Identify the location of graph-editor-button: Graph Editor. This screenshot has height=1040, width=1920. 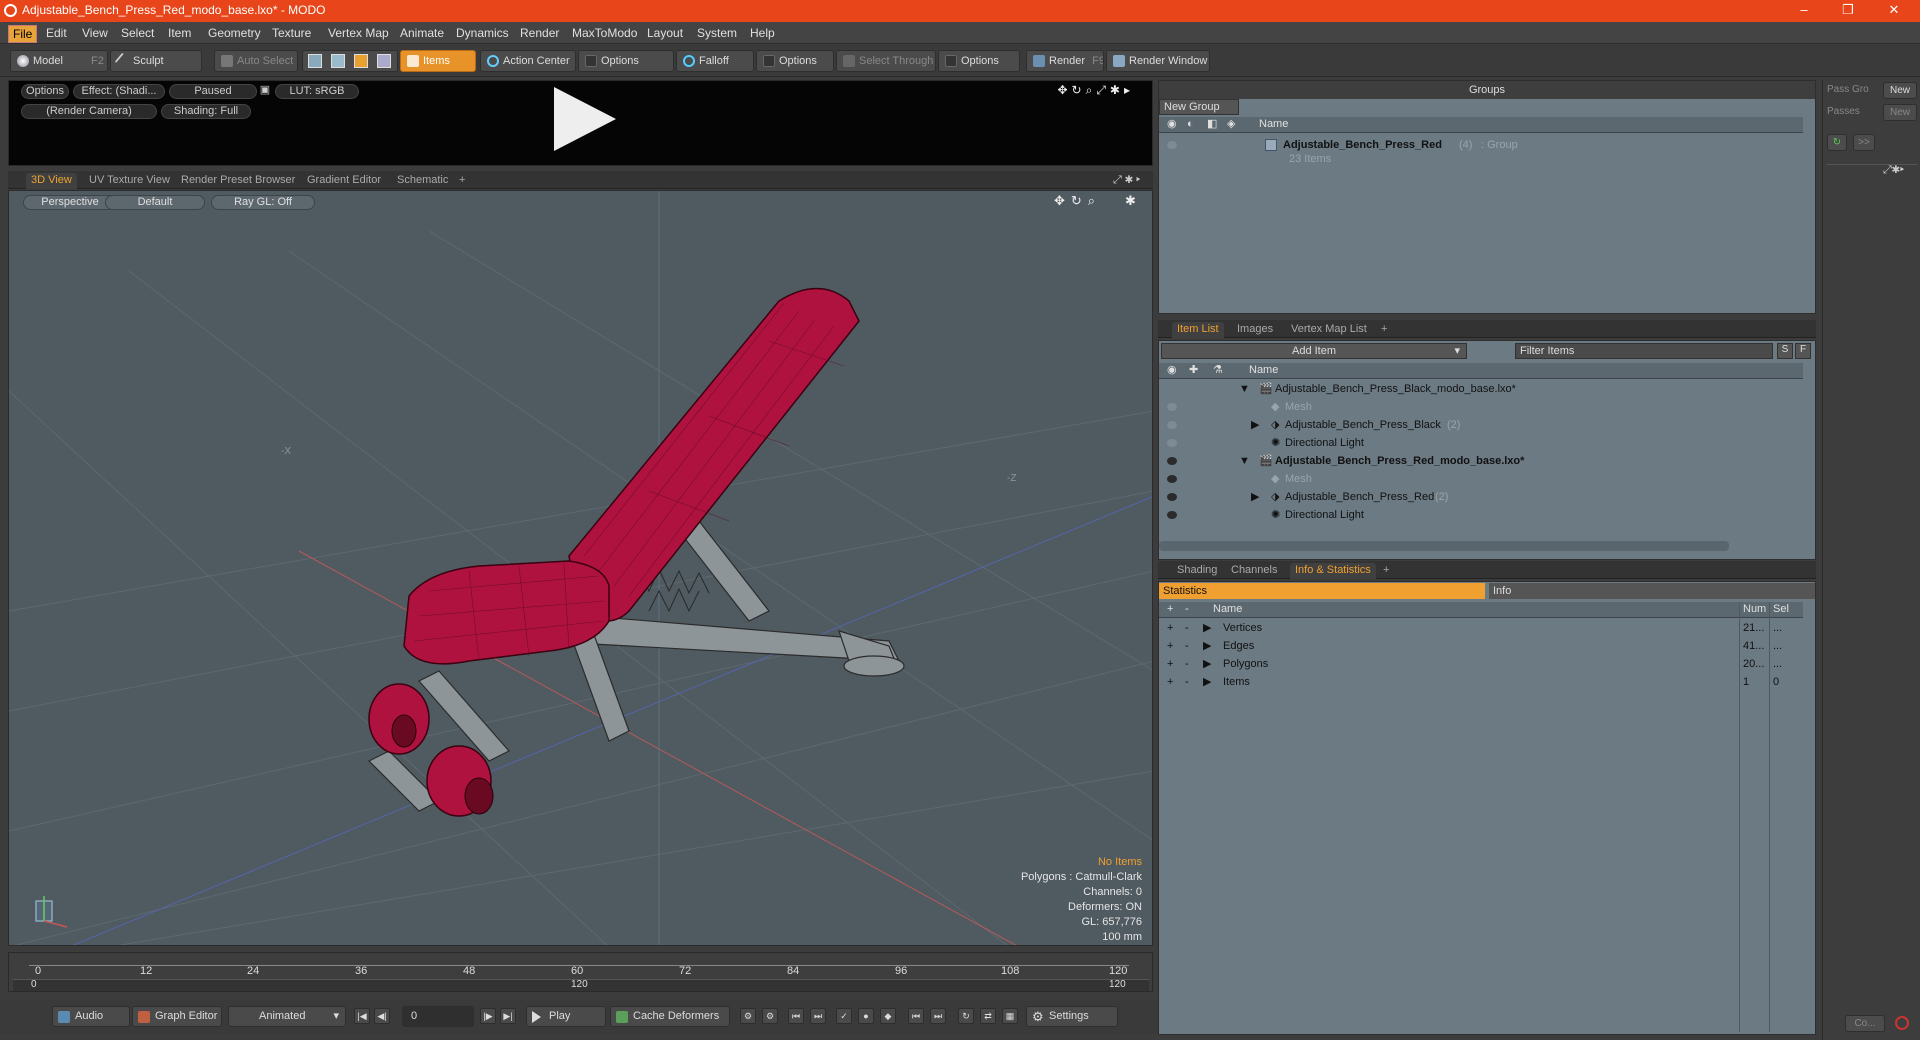
(177, 1016).